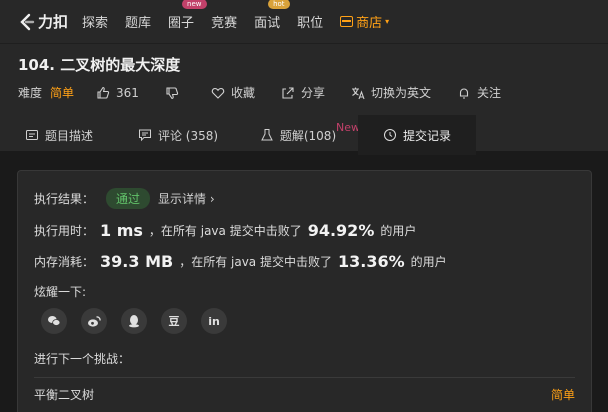 The height and width of the screenshot is (412, 608). I want to click on tab-label: 题目描述, so click(68, 135).